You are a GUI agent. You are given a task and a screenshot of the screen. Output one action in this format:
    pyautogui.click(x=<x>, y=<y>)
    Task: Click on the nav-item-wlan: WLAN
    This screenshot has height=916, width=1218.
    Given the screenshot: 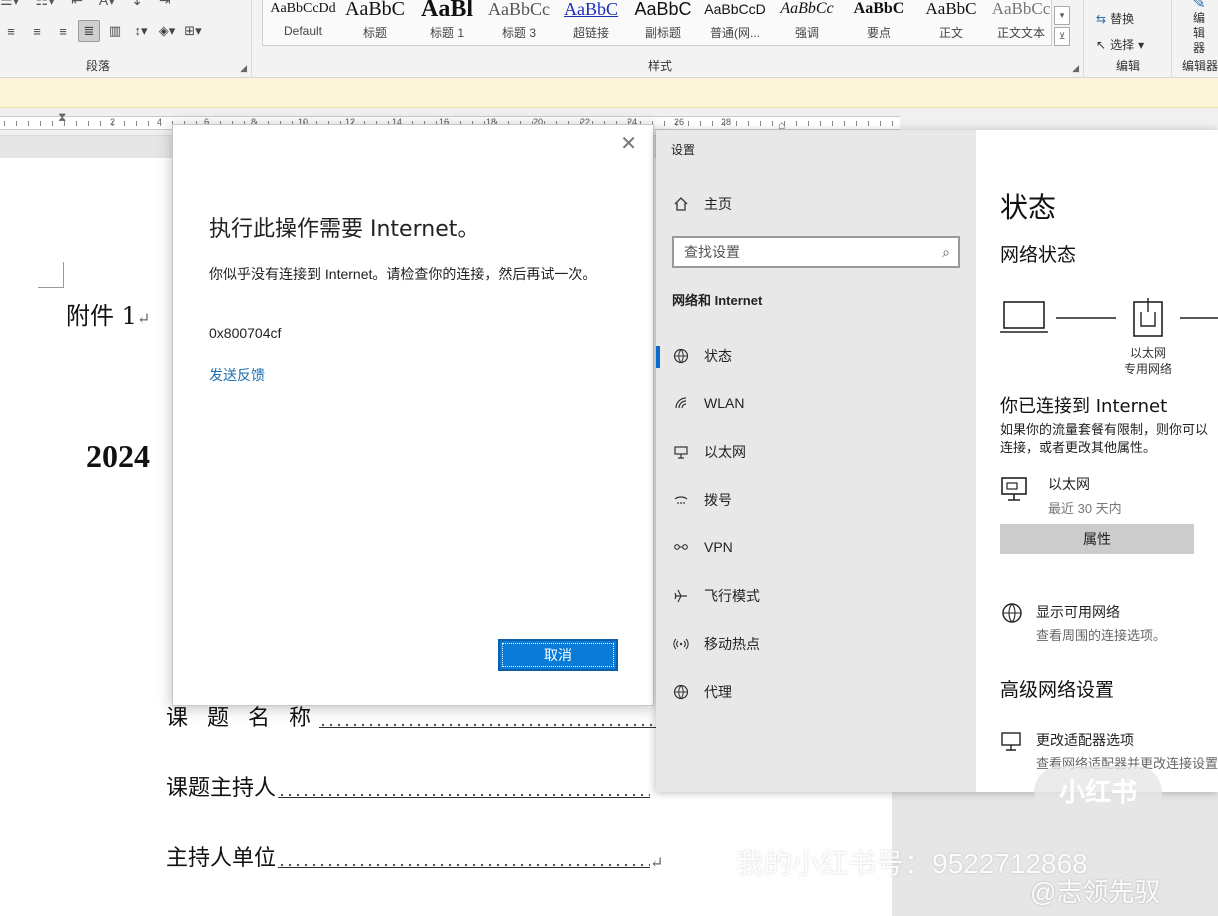 What is the action you would take?
    pyautogui.click(x=708, y=403)
    